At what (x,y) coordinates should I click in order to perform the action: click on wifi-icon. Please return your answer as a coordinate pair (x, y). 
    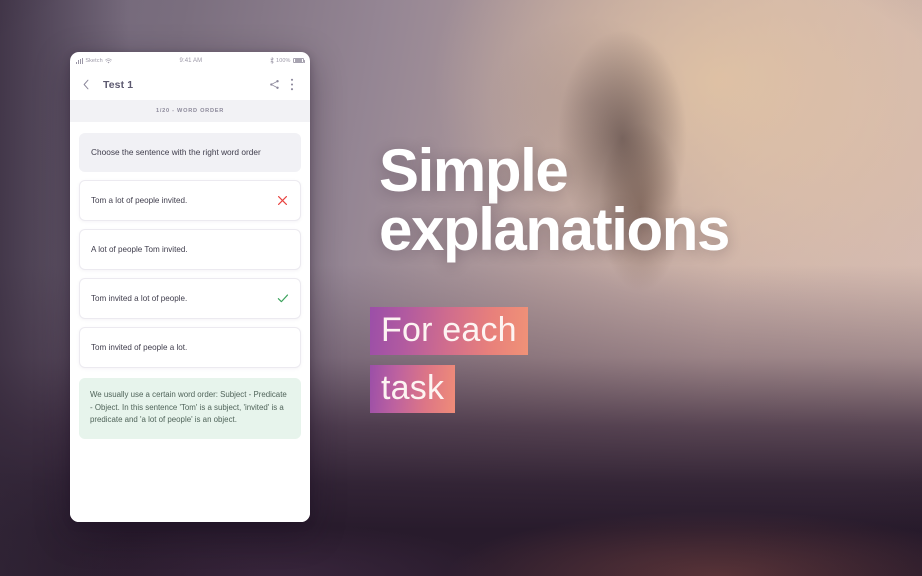
    Looking at the image, I should click on (109, 60).